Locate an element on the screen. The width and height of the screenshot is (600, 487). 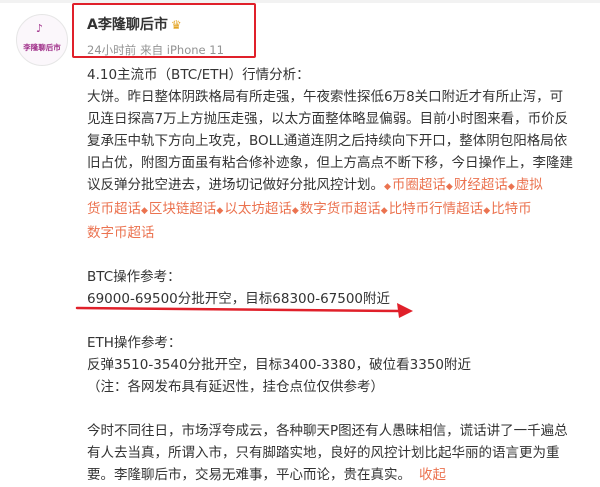
topic-link-part: 数字币超话 is located at coordinates (121, 233).